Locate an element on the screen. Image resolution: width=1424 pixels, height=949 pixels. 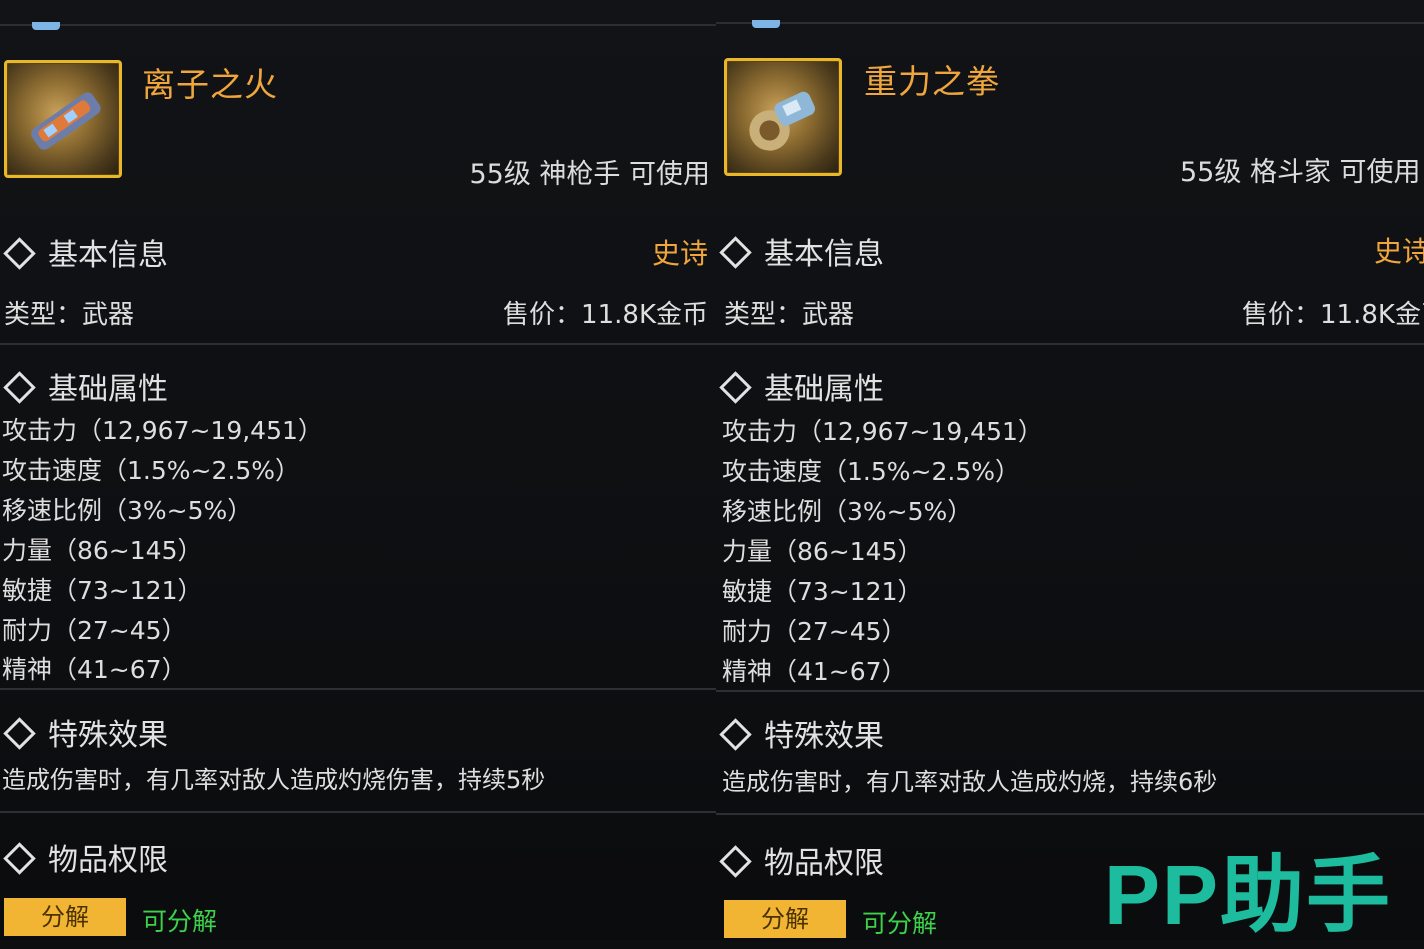
item-requirement: 55级 格斗家 可使用 is located at coordinates (1300, 172).